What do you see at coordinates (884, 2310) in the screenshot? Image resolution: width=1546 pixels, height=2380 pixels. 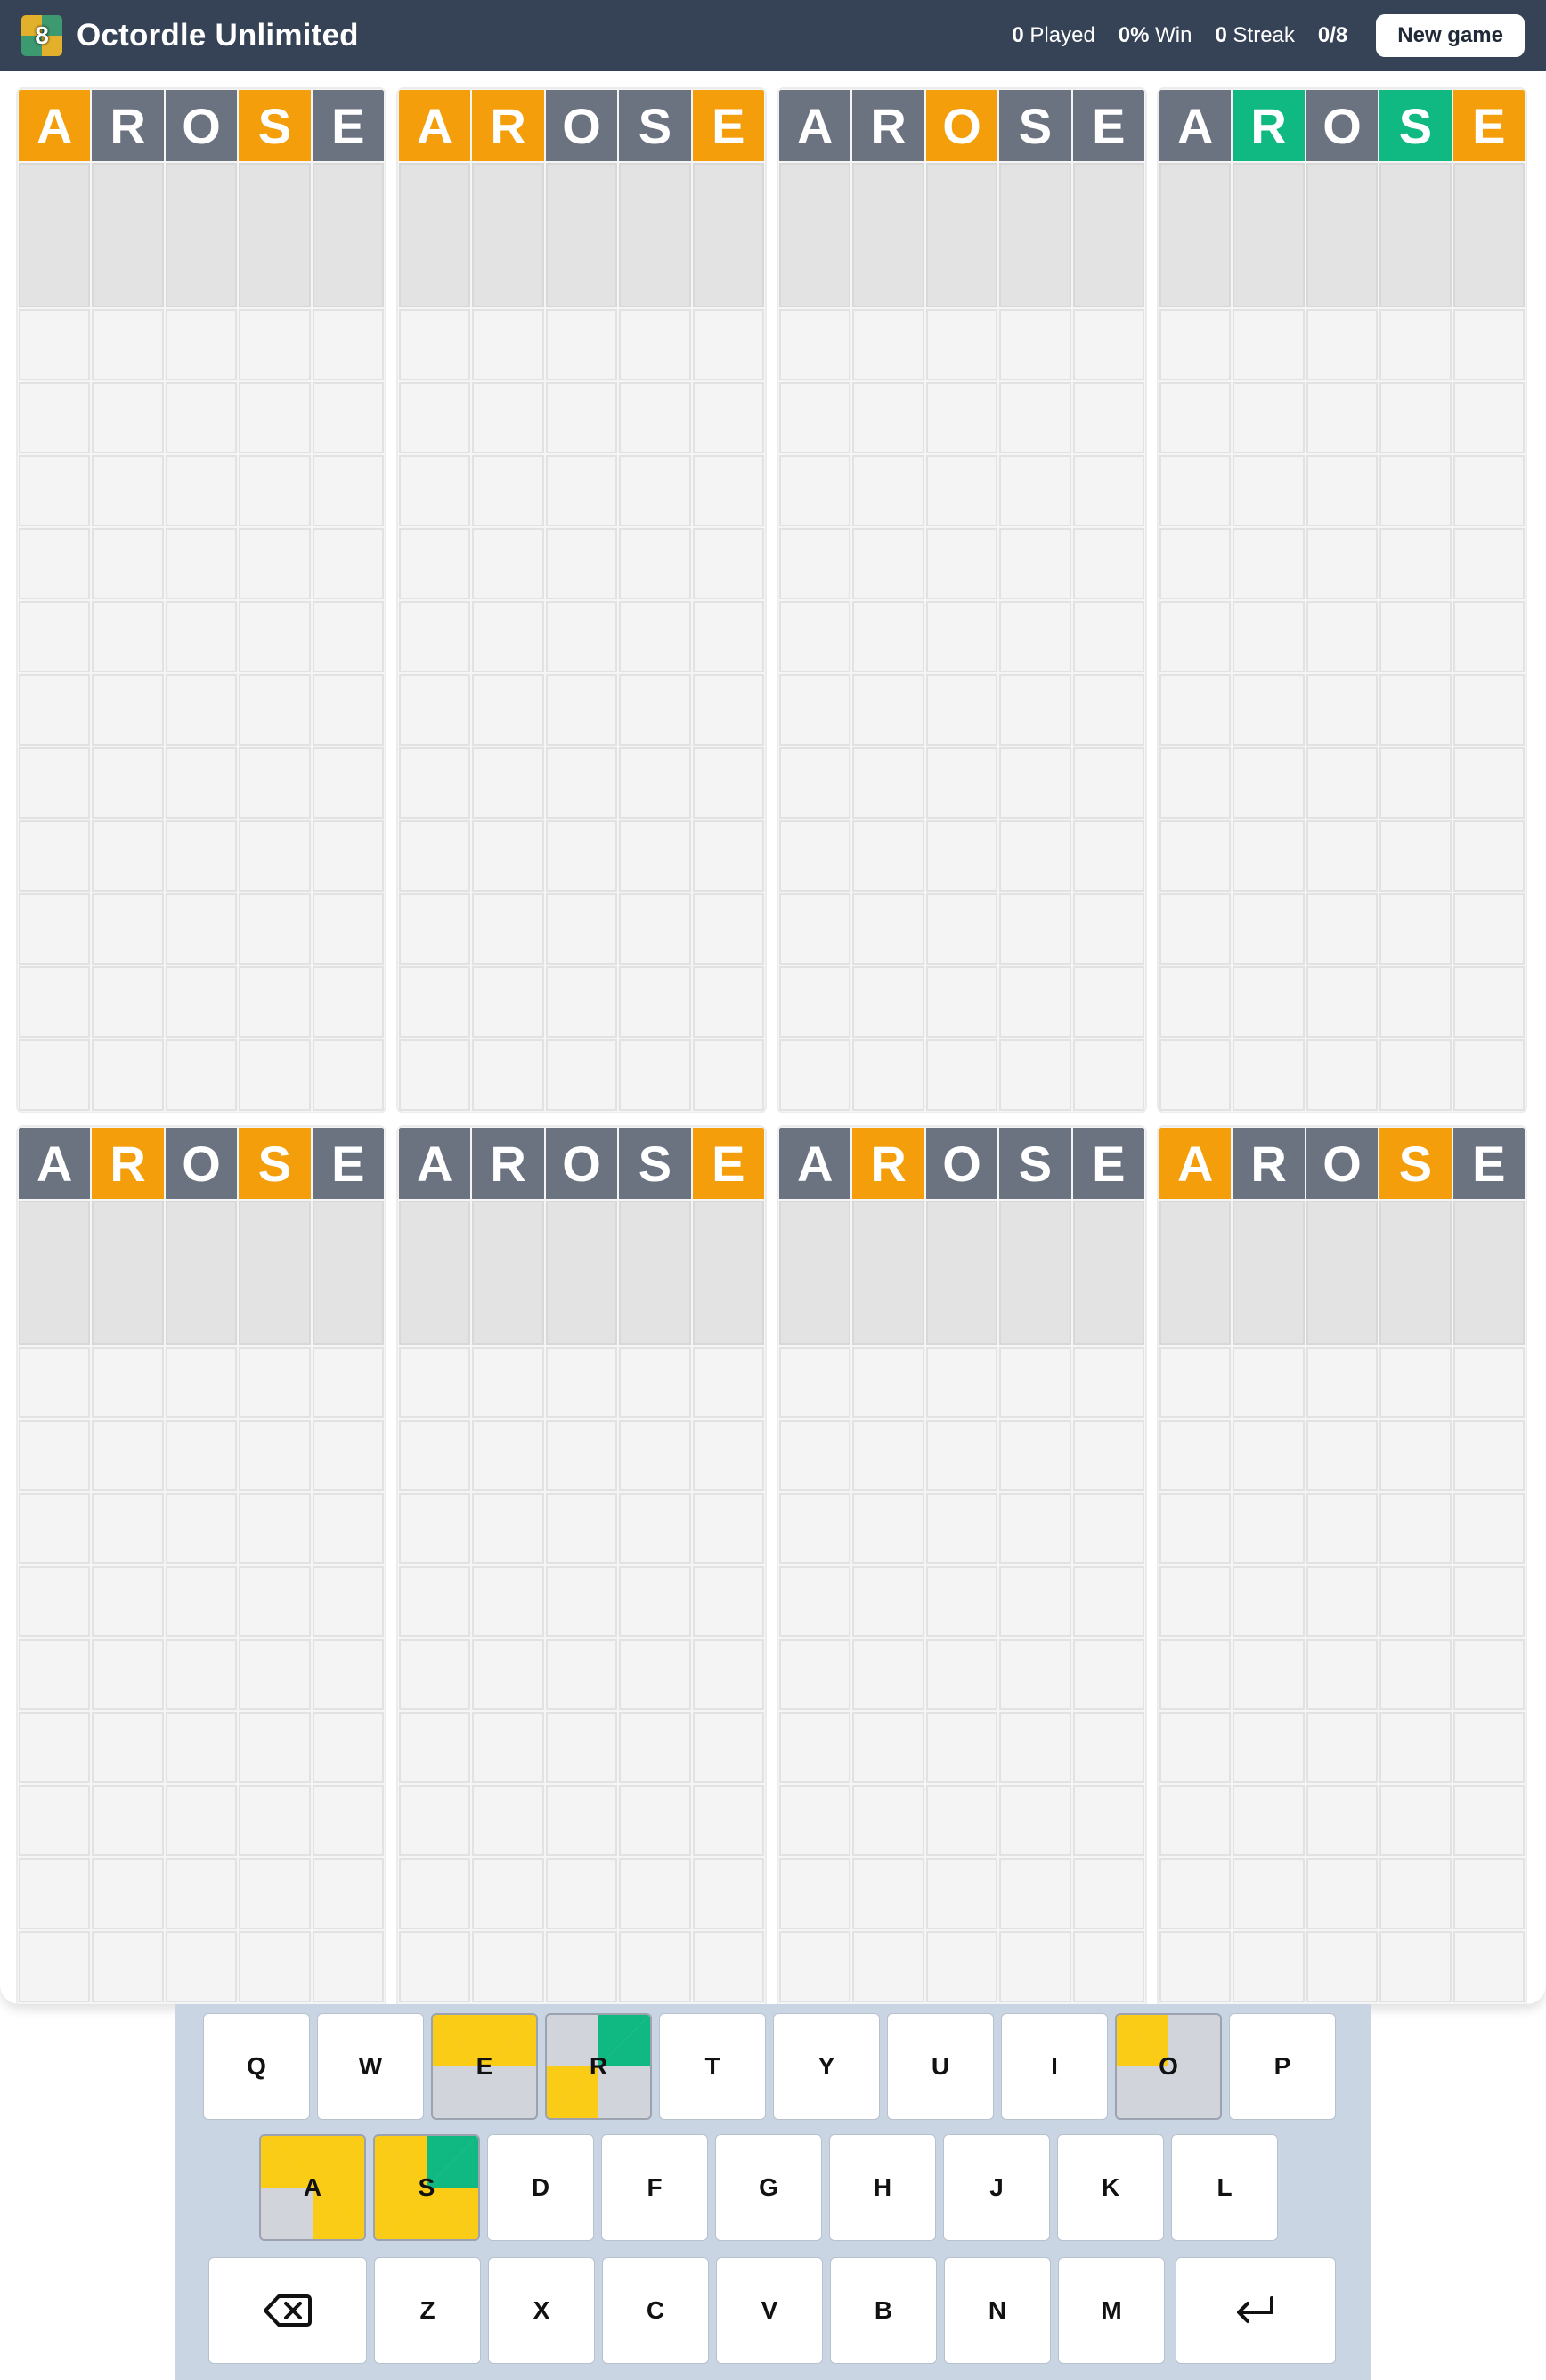 I see `key-b: B` at bounding box center [884, 2310].